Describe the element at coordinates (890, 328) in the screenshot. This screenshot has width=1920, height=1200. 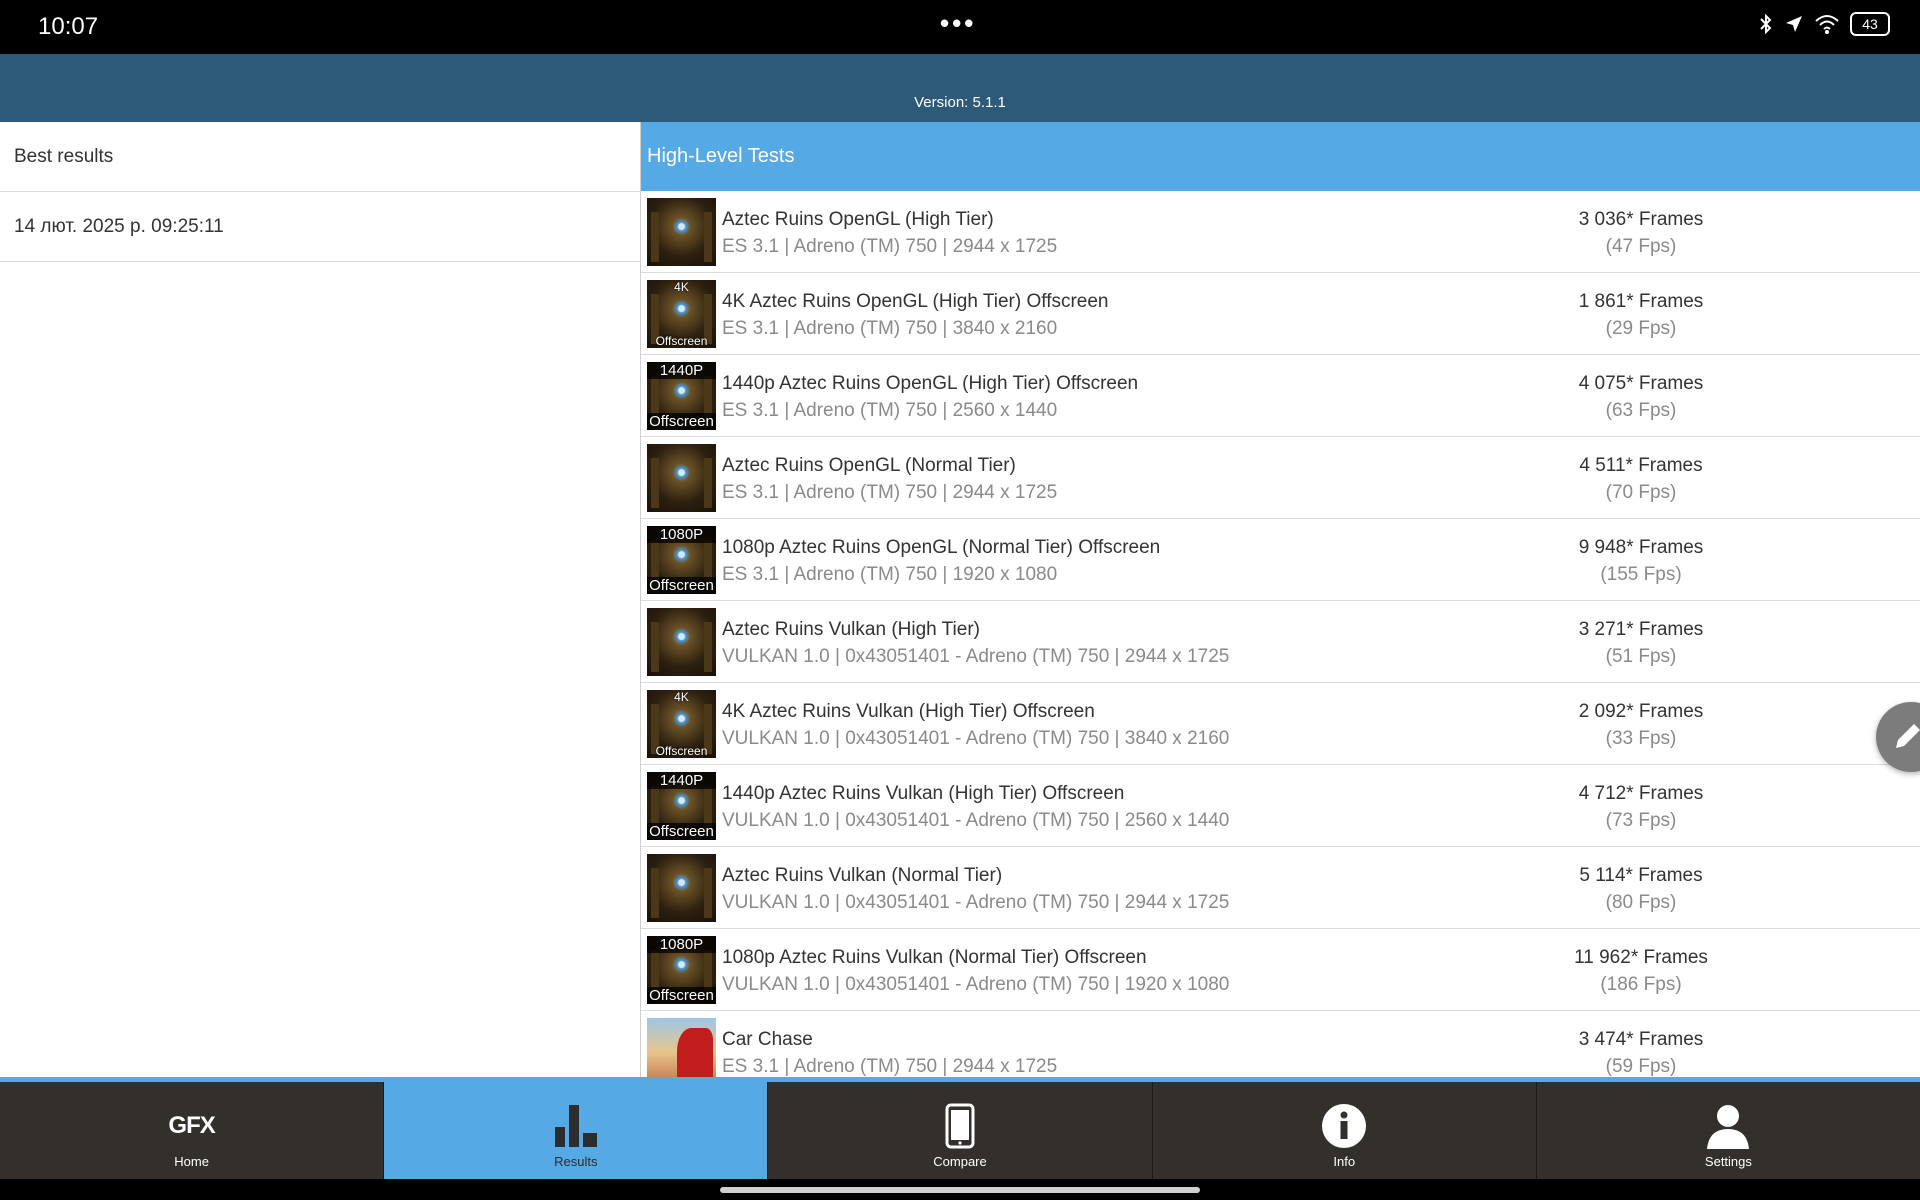
I see `test-details: ES 3.1 | Adreno (TM) 750 | 3840 x 2160` at that location.